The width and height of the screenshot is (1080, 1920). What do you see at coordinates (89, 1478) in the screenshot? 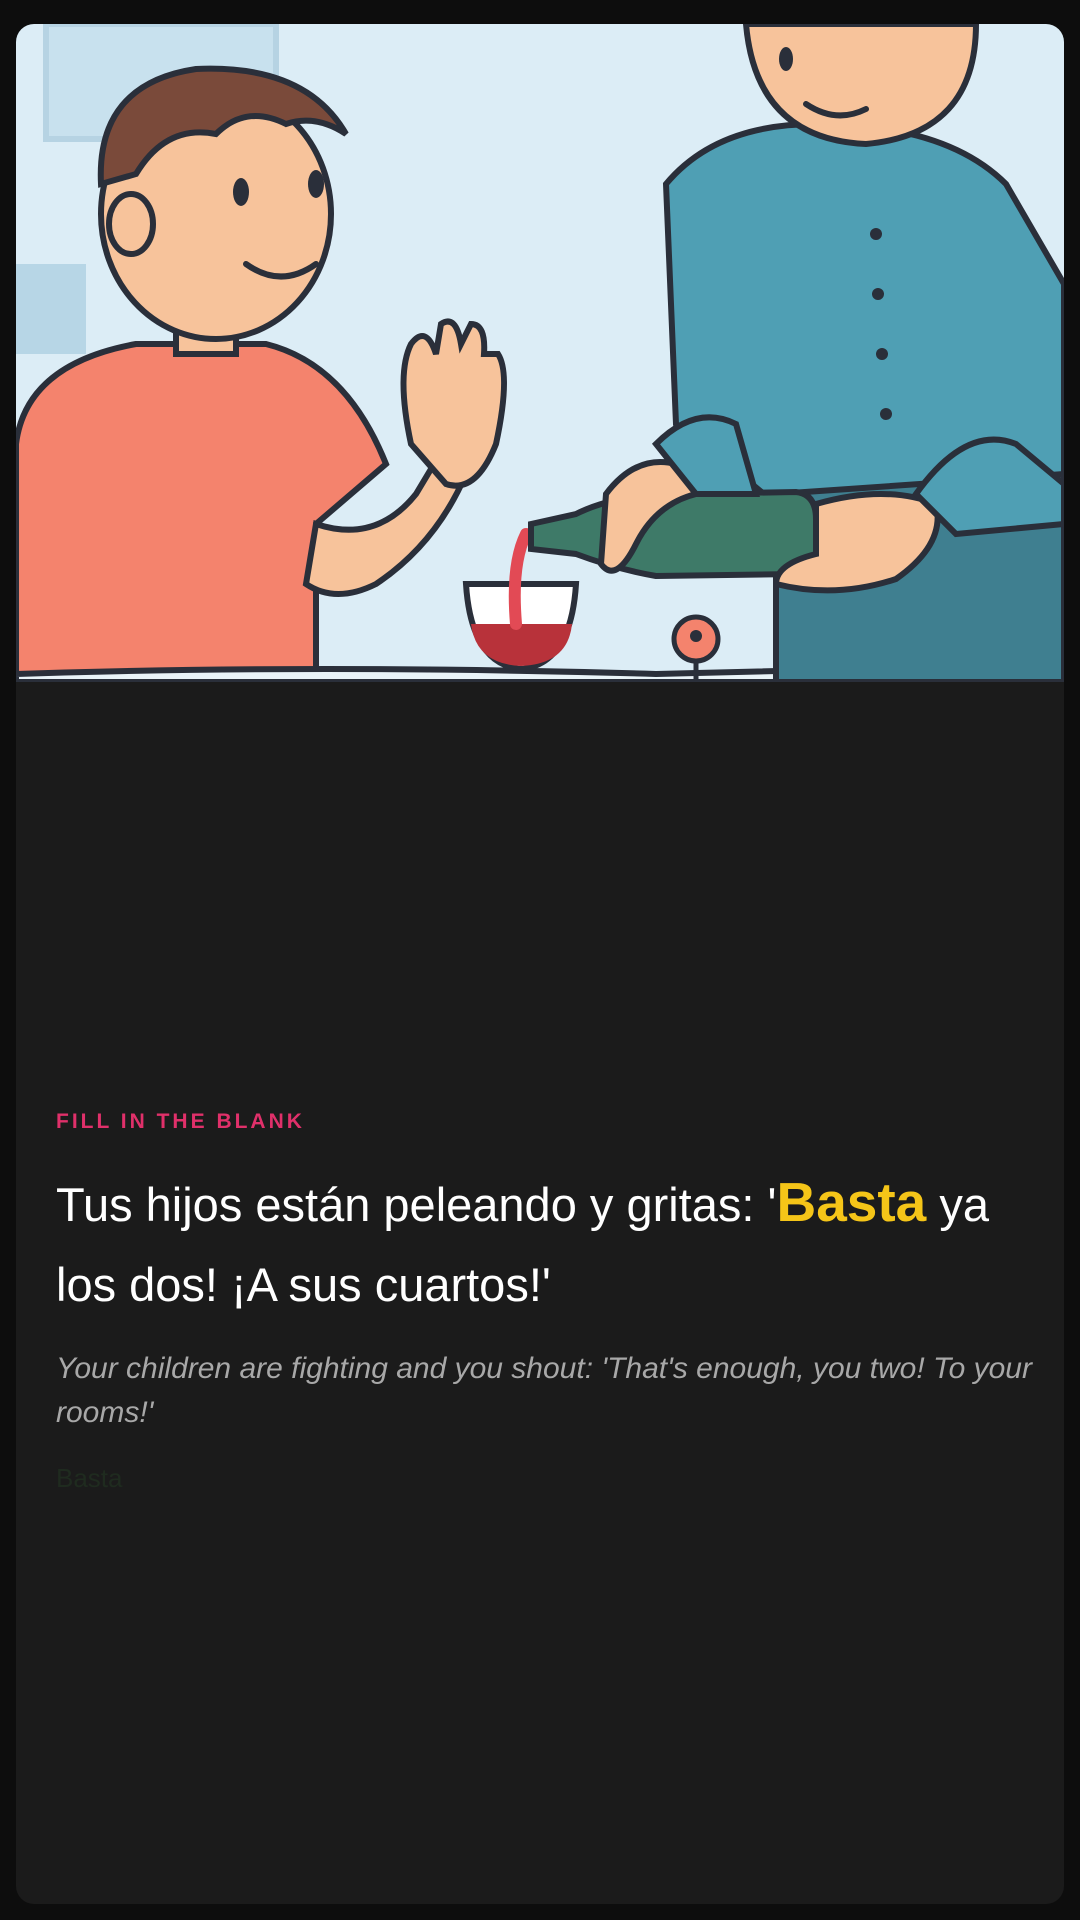
I see `faint-answer-text: Basta` at bounding box center [89, 1478].